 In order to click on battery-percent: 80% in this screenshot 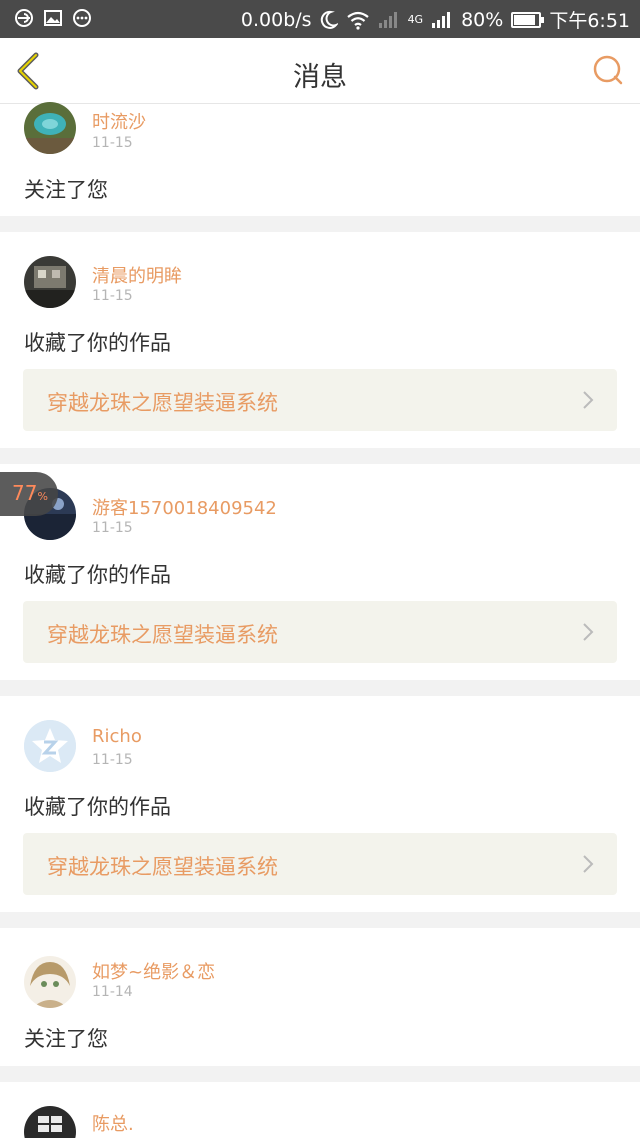, I will do `click(482, 19)`.